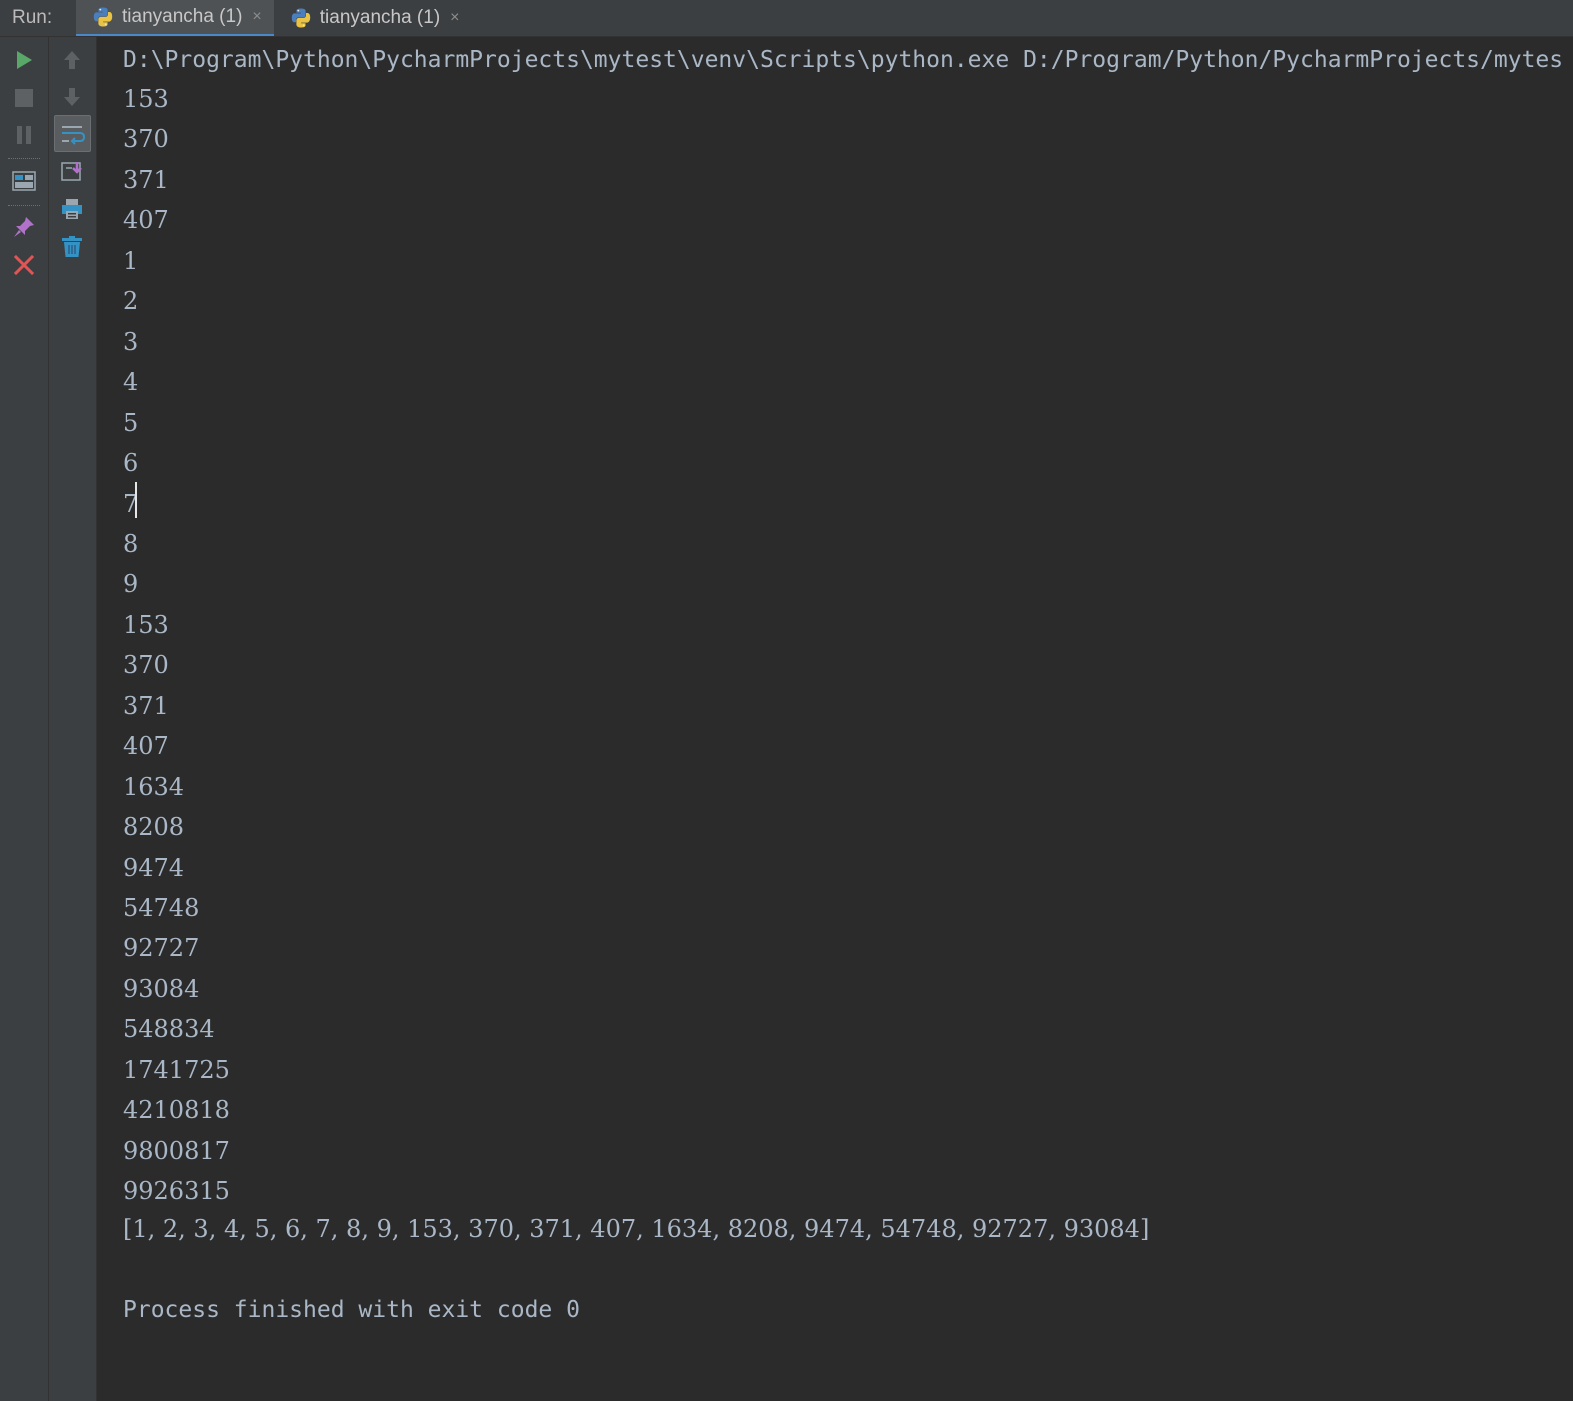 The image size is (1573, 1401). Describe the element at coordinates (32, 17) in the screenshot. I see `run-label: Run:` at that location.